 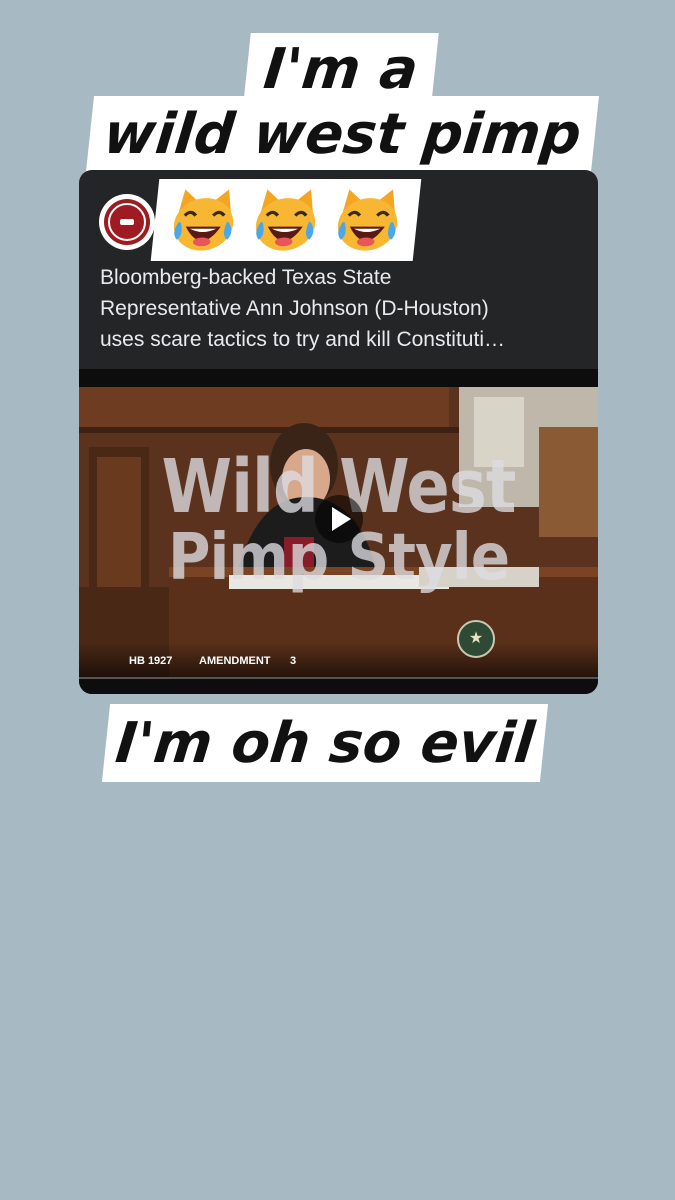 What do you see at coordinates (342, 134) in the screenshot?
I see `caption-top-line2: wild west pimp` at bounding box center [342, 134].